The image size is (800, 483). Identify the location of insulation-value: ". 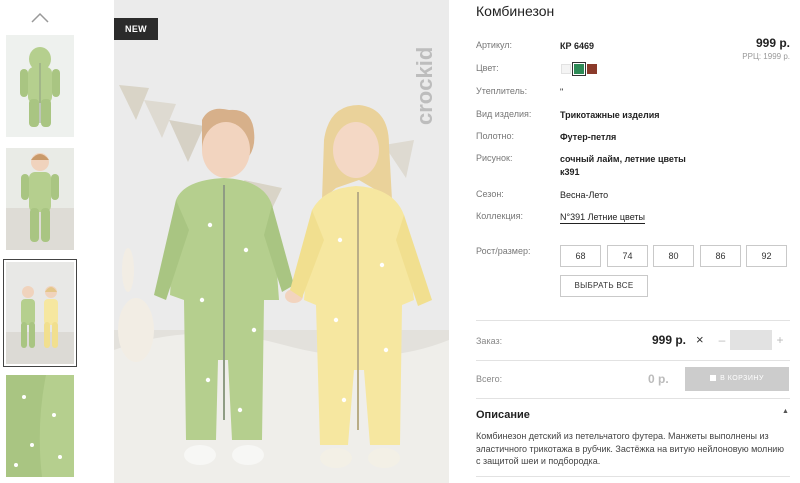
(562, 92).